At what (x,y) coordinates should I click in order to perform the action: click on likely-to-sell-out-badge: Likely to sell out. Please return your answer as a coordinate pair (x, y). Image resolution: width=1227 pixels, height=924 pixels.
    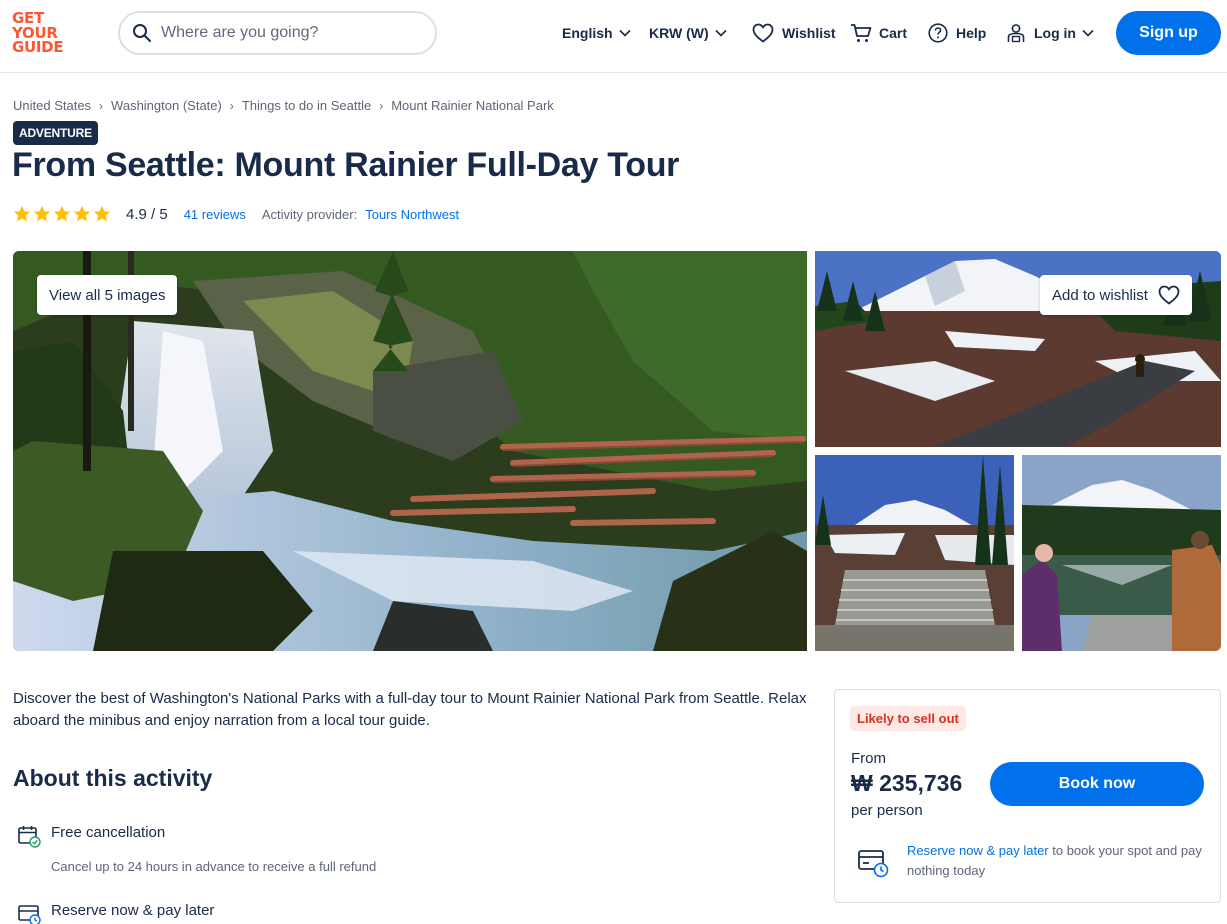
    Looking at the image, I should click on (908, 718).